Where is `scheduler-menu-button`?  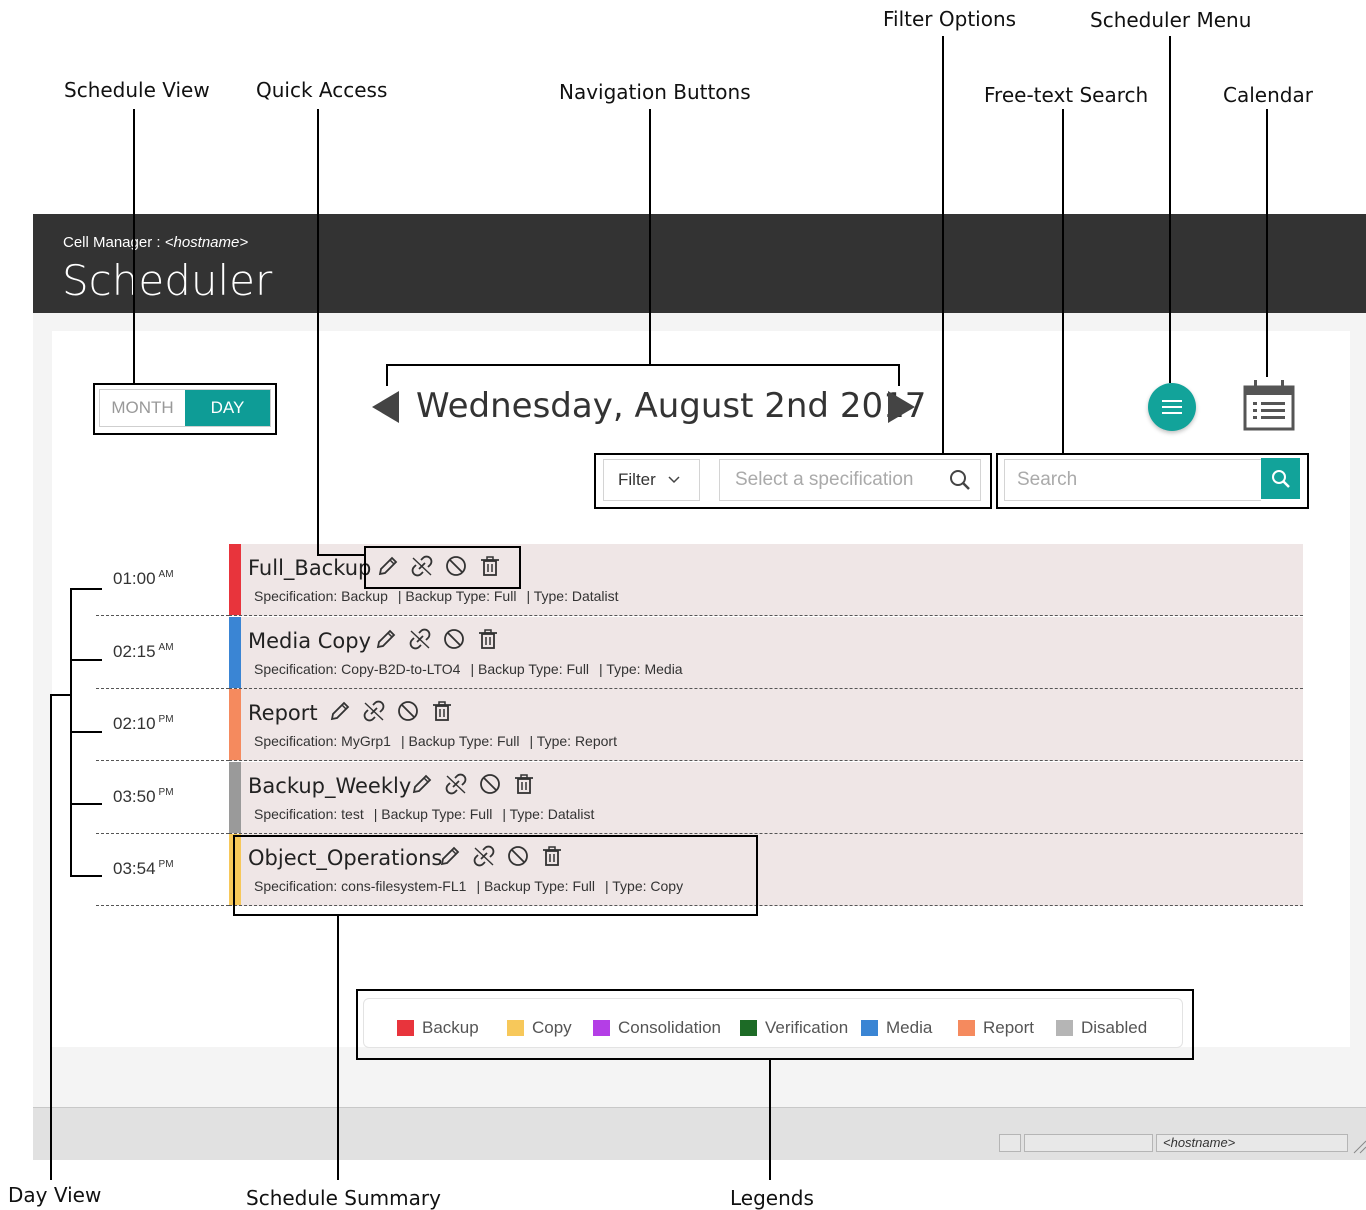
scheduler-menu-button is located at coordinates (1172, 407).